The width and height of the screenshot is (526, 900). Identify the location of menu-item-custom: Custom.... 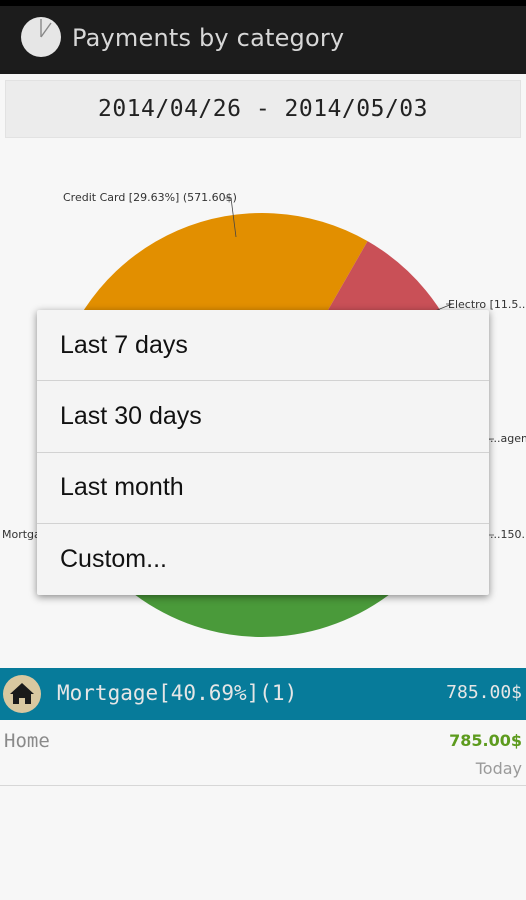
(263, 559).